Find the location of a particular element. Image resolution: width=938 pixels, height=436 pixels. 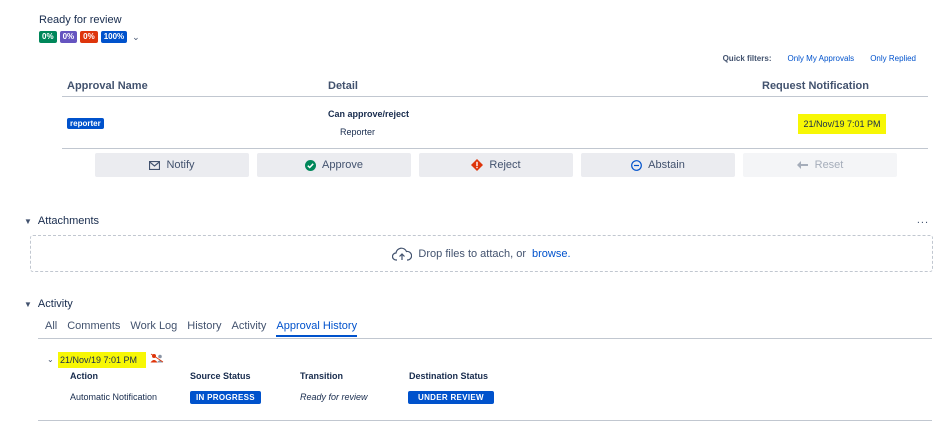

warning-diamond-icon is located at coordinates (477, 165).